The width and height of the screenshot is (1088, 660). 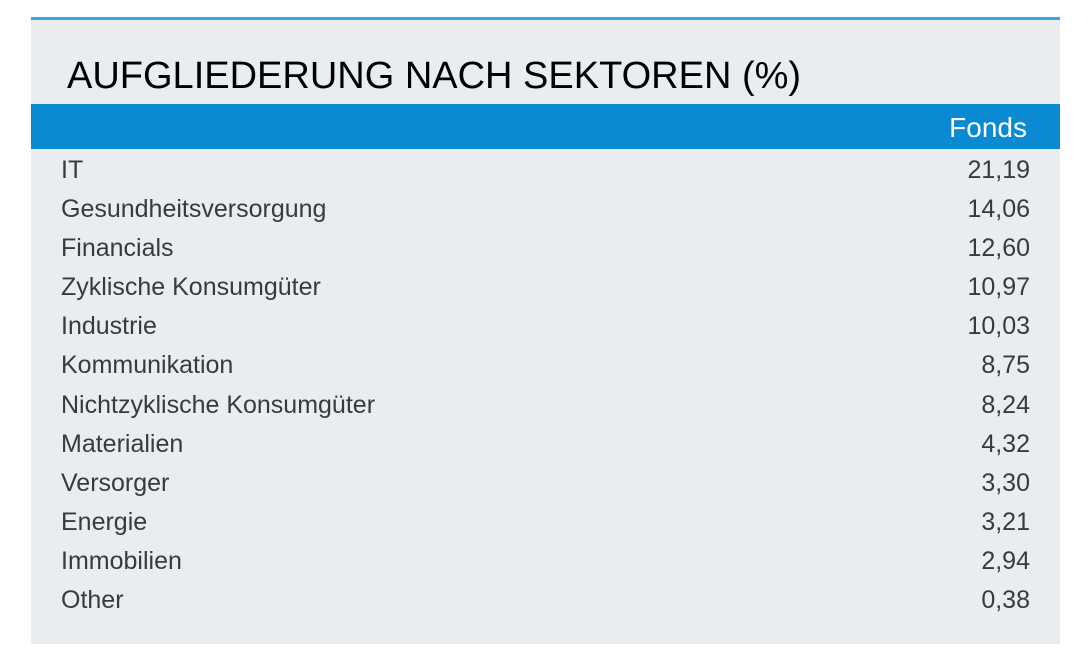 What do you see at coordinates (191, 287) in the screenshot?
I see `sector-label: Zyklische Konsumgüter` at bounding box center [191, 287].